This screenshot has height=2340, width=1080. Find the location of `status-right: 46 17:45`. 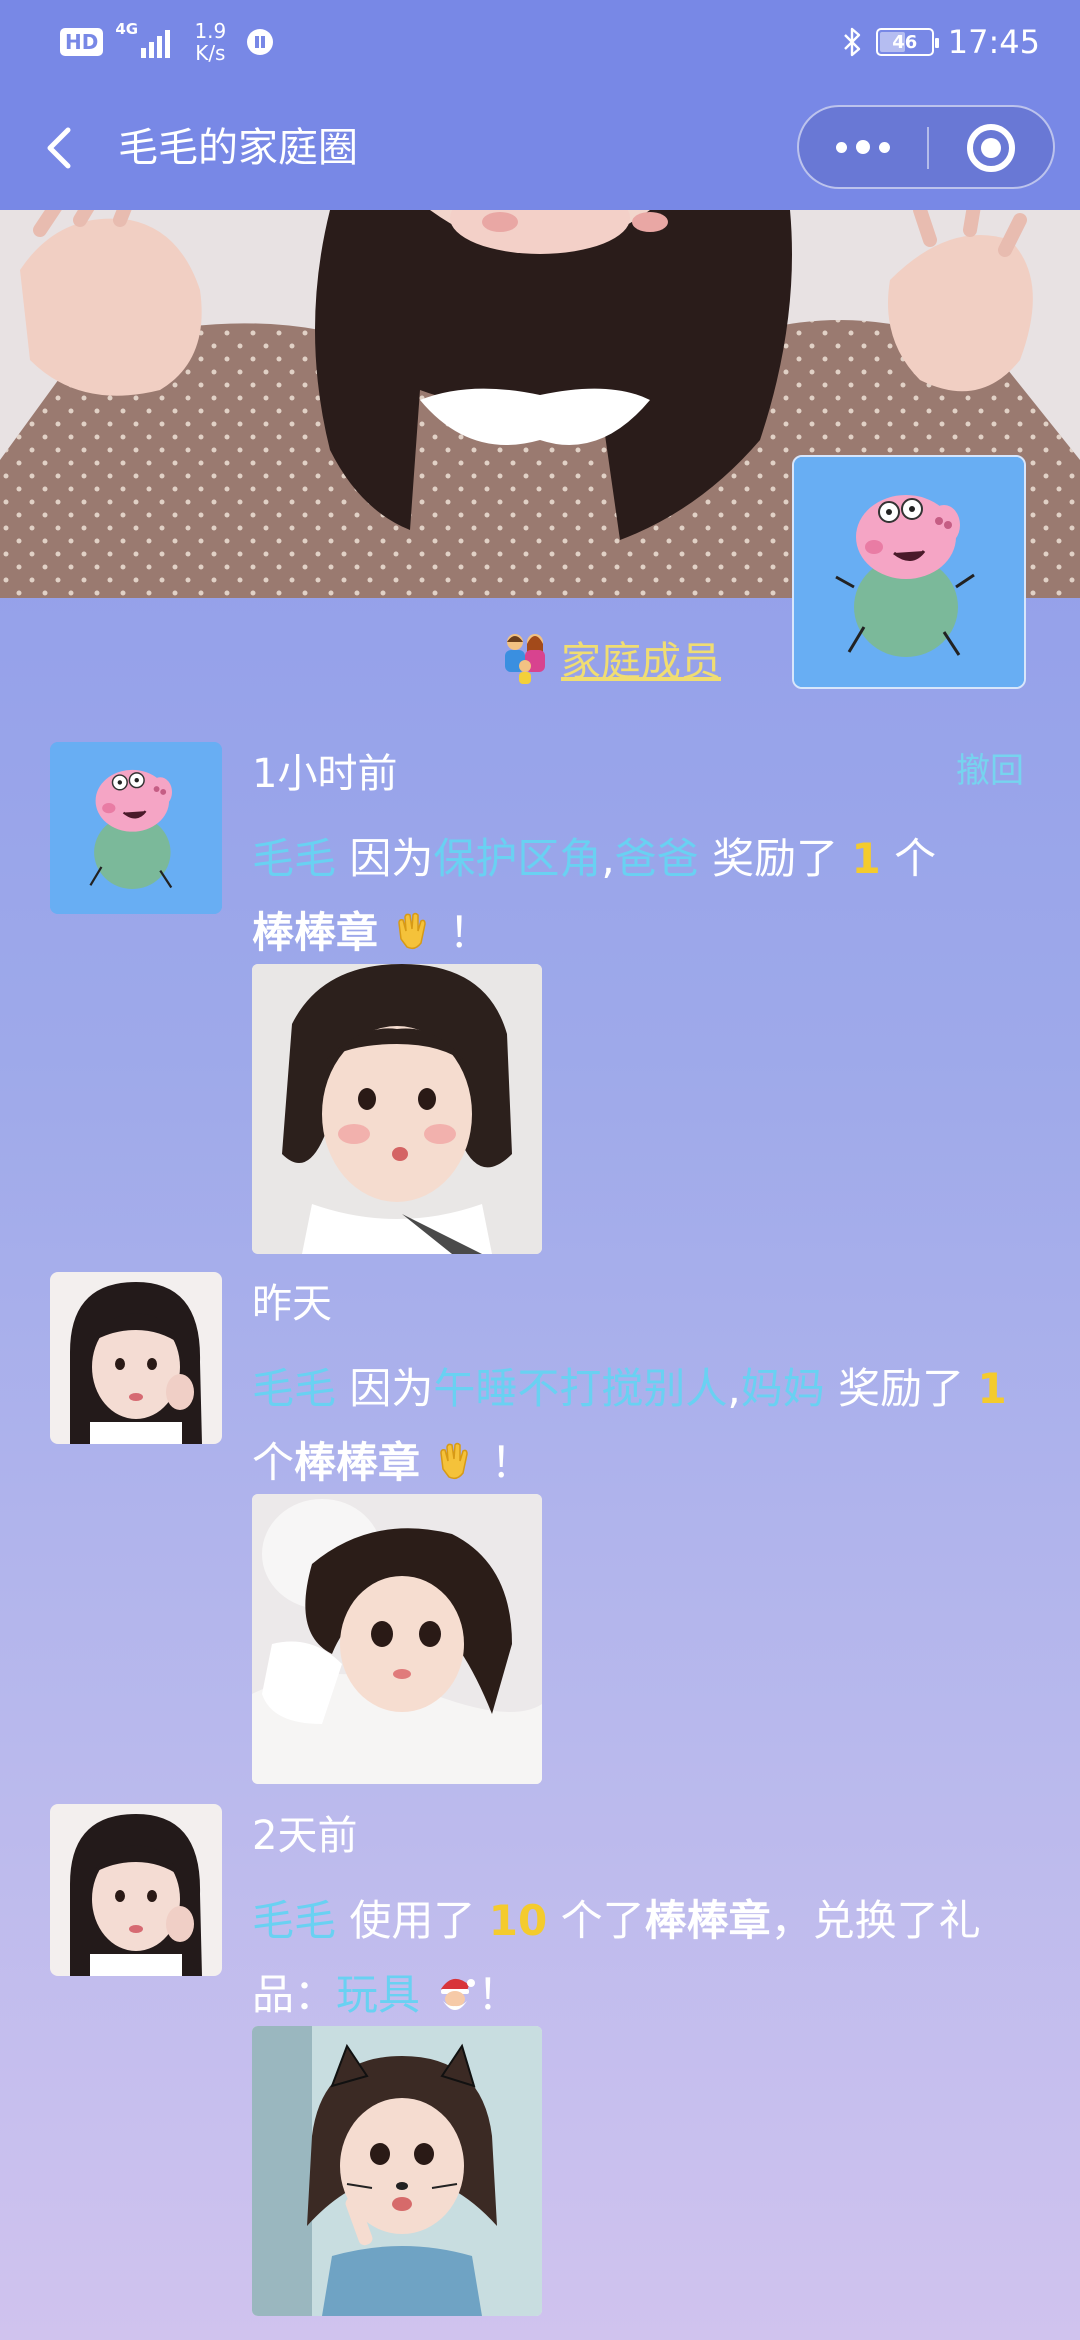

status-right: 46 17:45 is located at coordinates (941, 42).